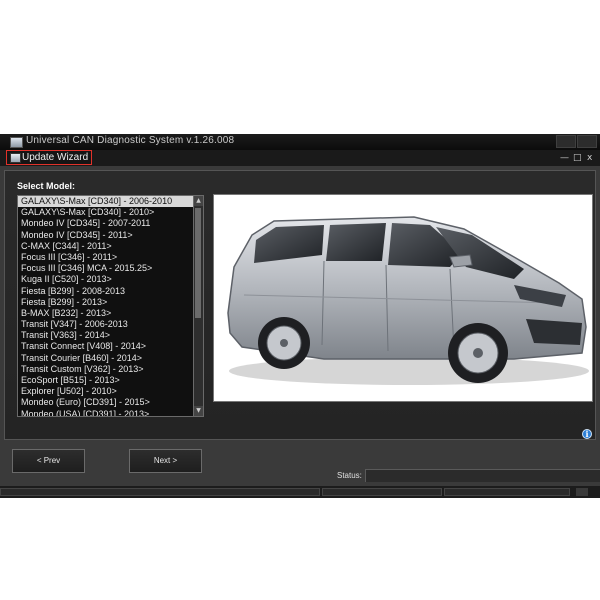 This screenshot has width=600, height=600. I want to click on bottom-status-strip, so click(300, 492).